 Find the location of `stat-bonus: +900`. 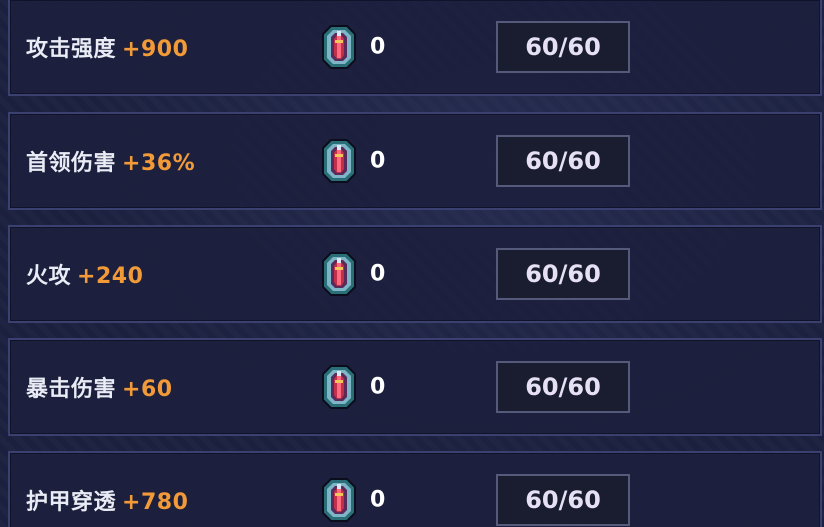

stat-bonus: +900 is located at coordinates (155, 49).